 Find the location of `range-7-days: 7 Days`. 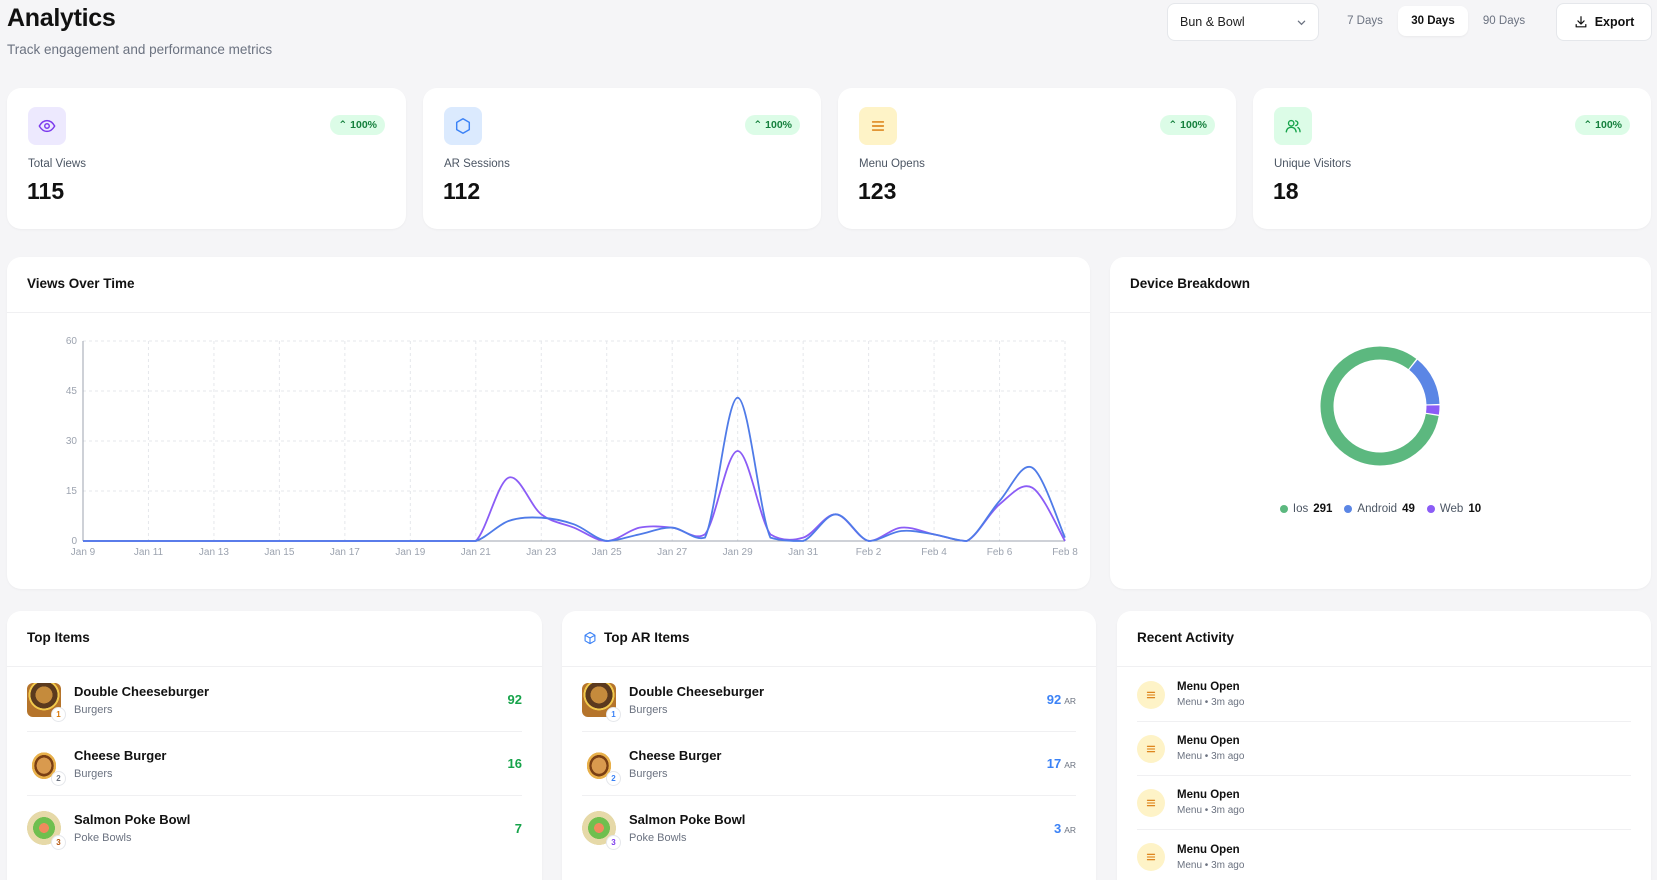

range-7-days: 7 Days is located at coordinates (1365, 21).